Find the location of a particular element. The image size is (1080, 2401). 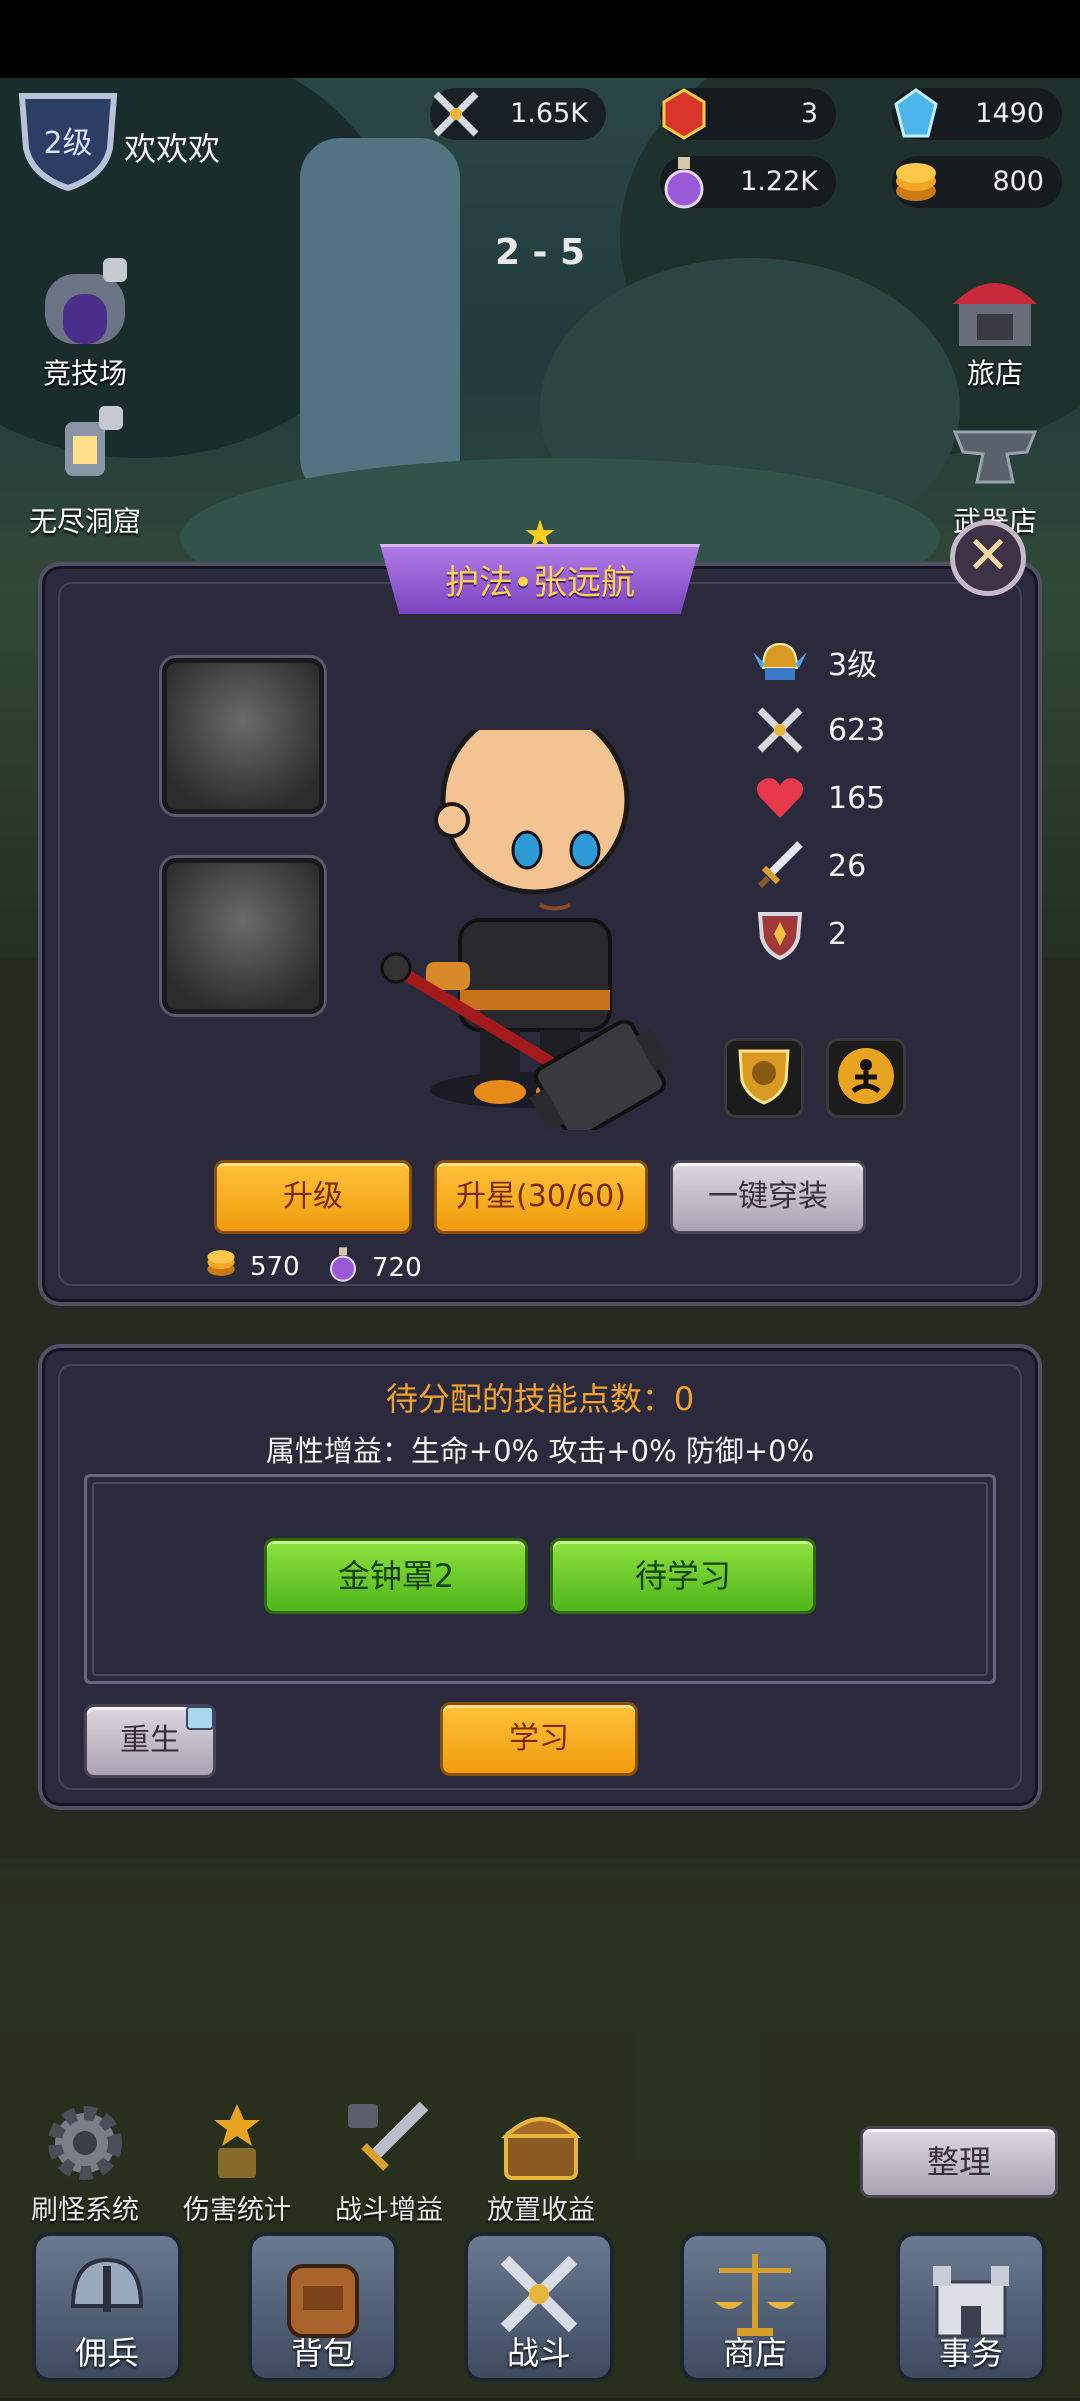

meditation-skill-button is located at coordinates (866, 1078).